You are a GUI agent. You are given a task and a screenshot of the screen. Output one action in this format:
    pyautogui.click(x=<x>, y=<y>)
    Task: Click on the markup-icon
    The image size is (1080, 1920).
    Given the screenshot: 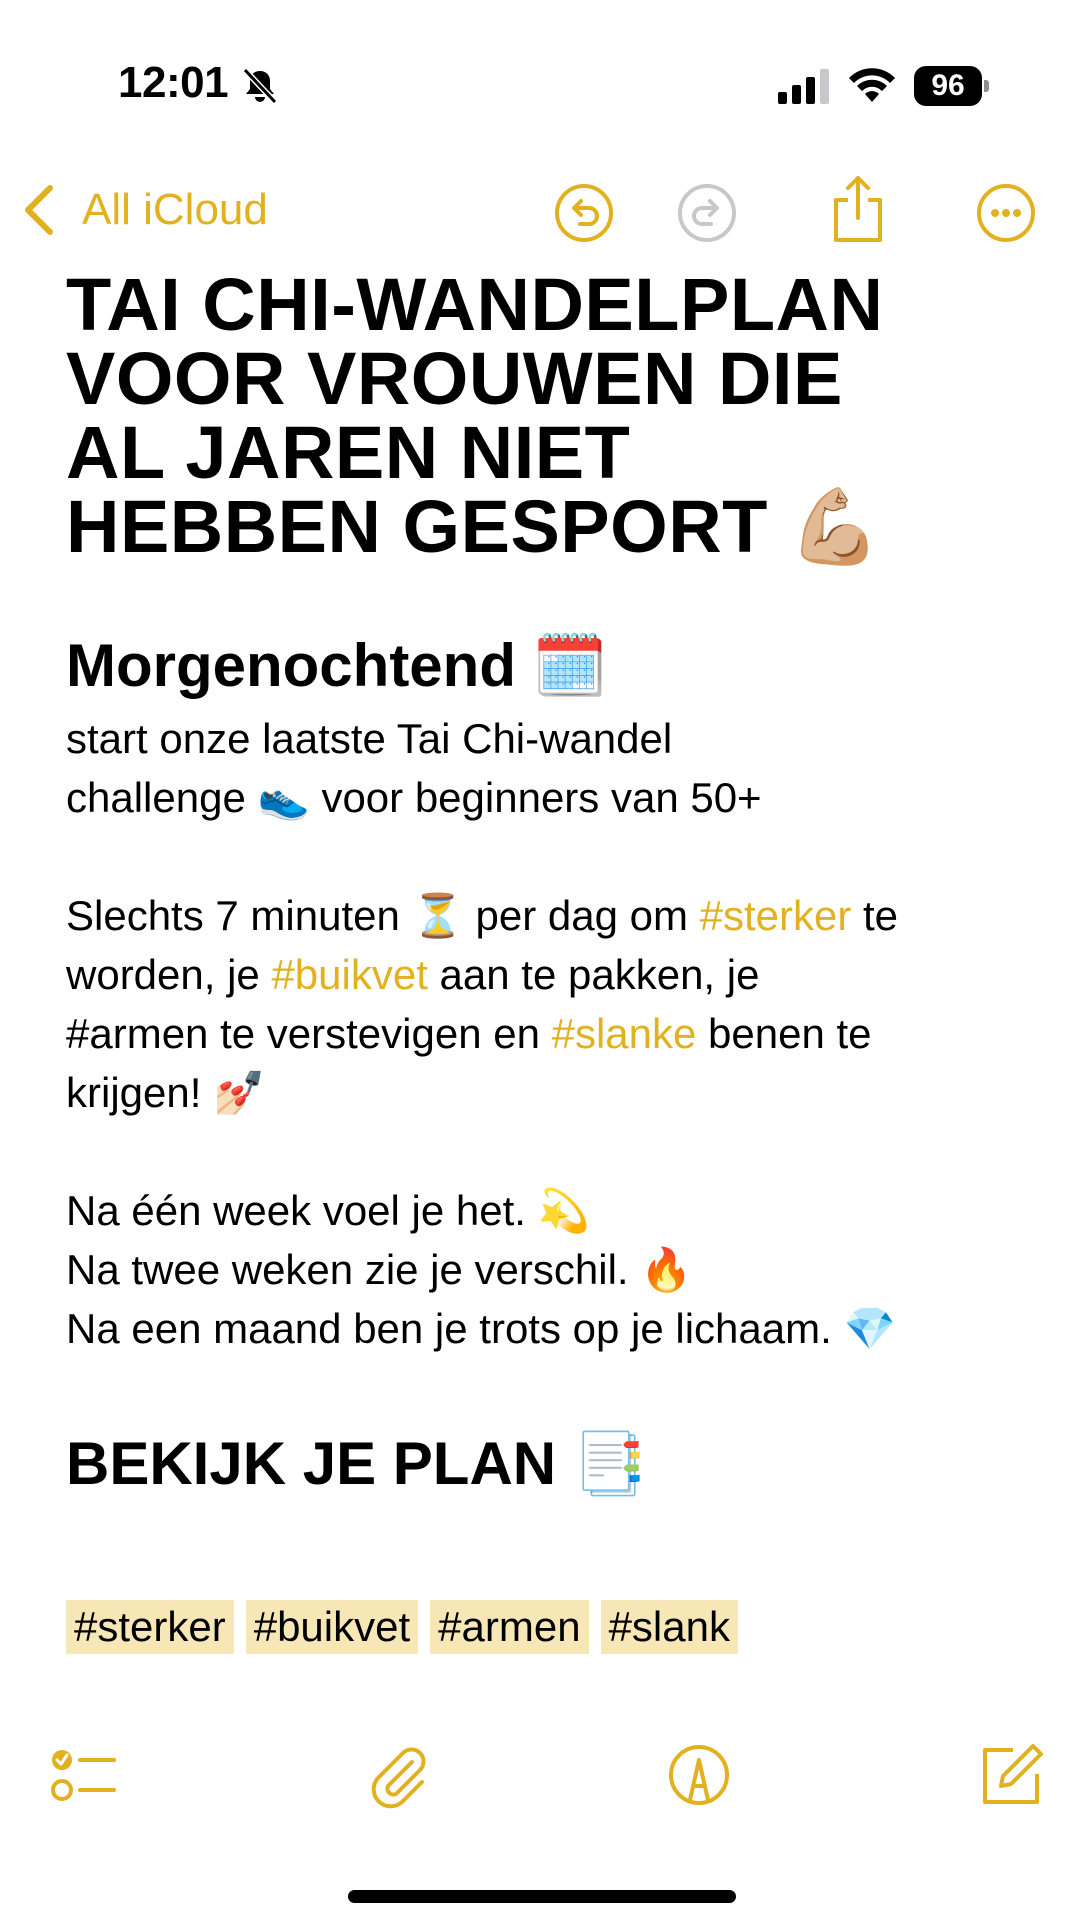 What is the action you would take?
    pyautogui.click(x=699, y=1775)
    